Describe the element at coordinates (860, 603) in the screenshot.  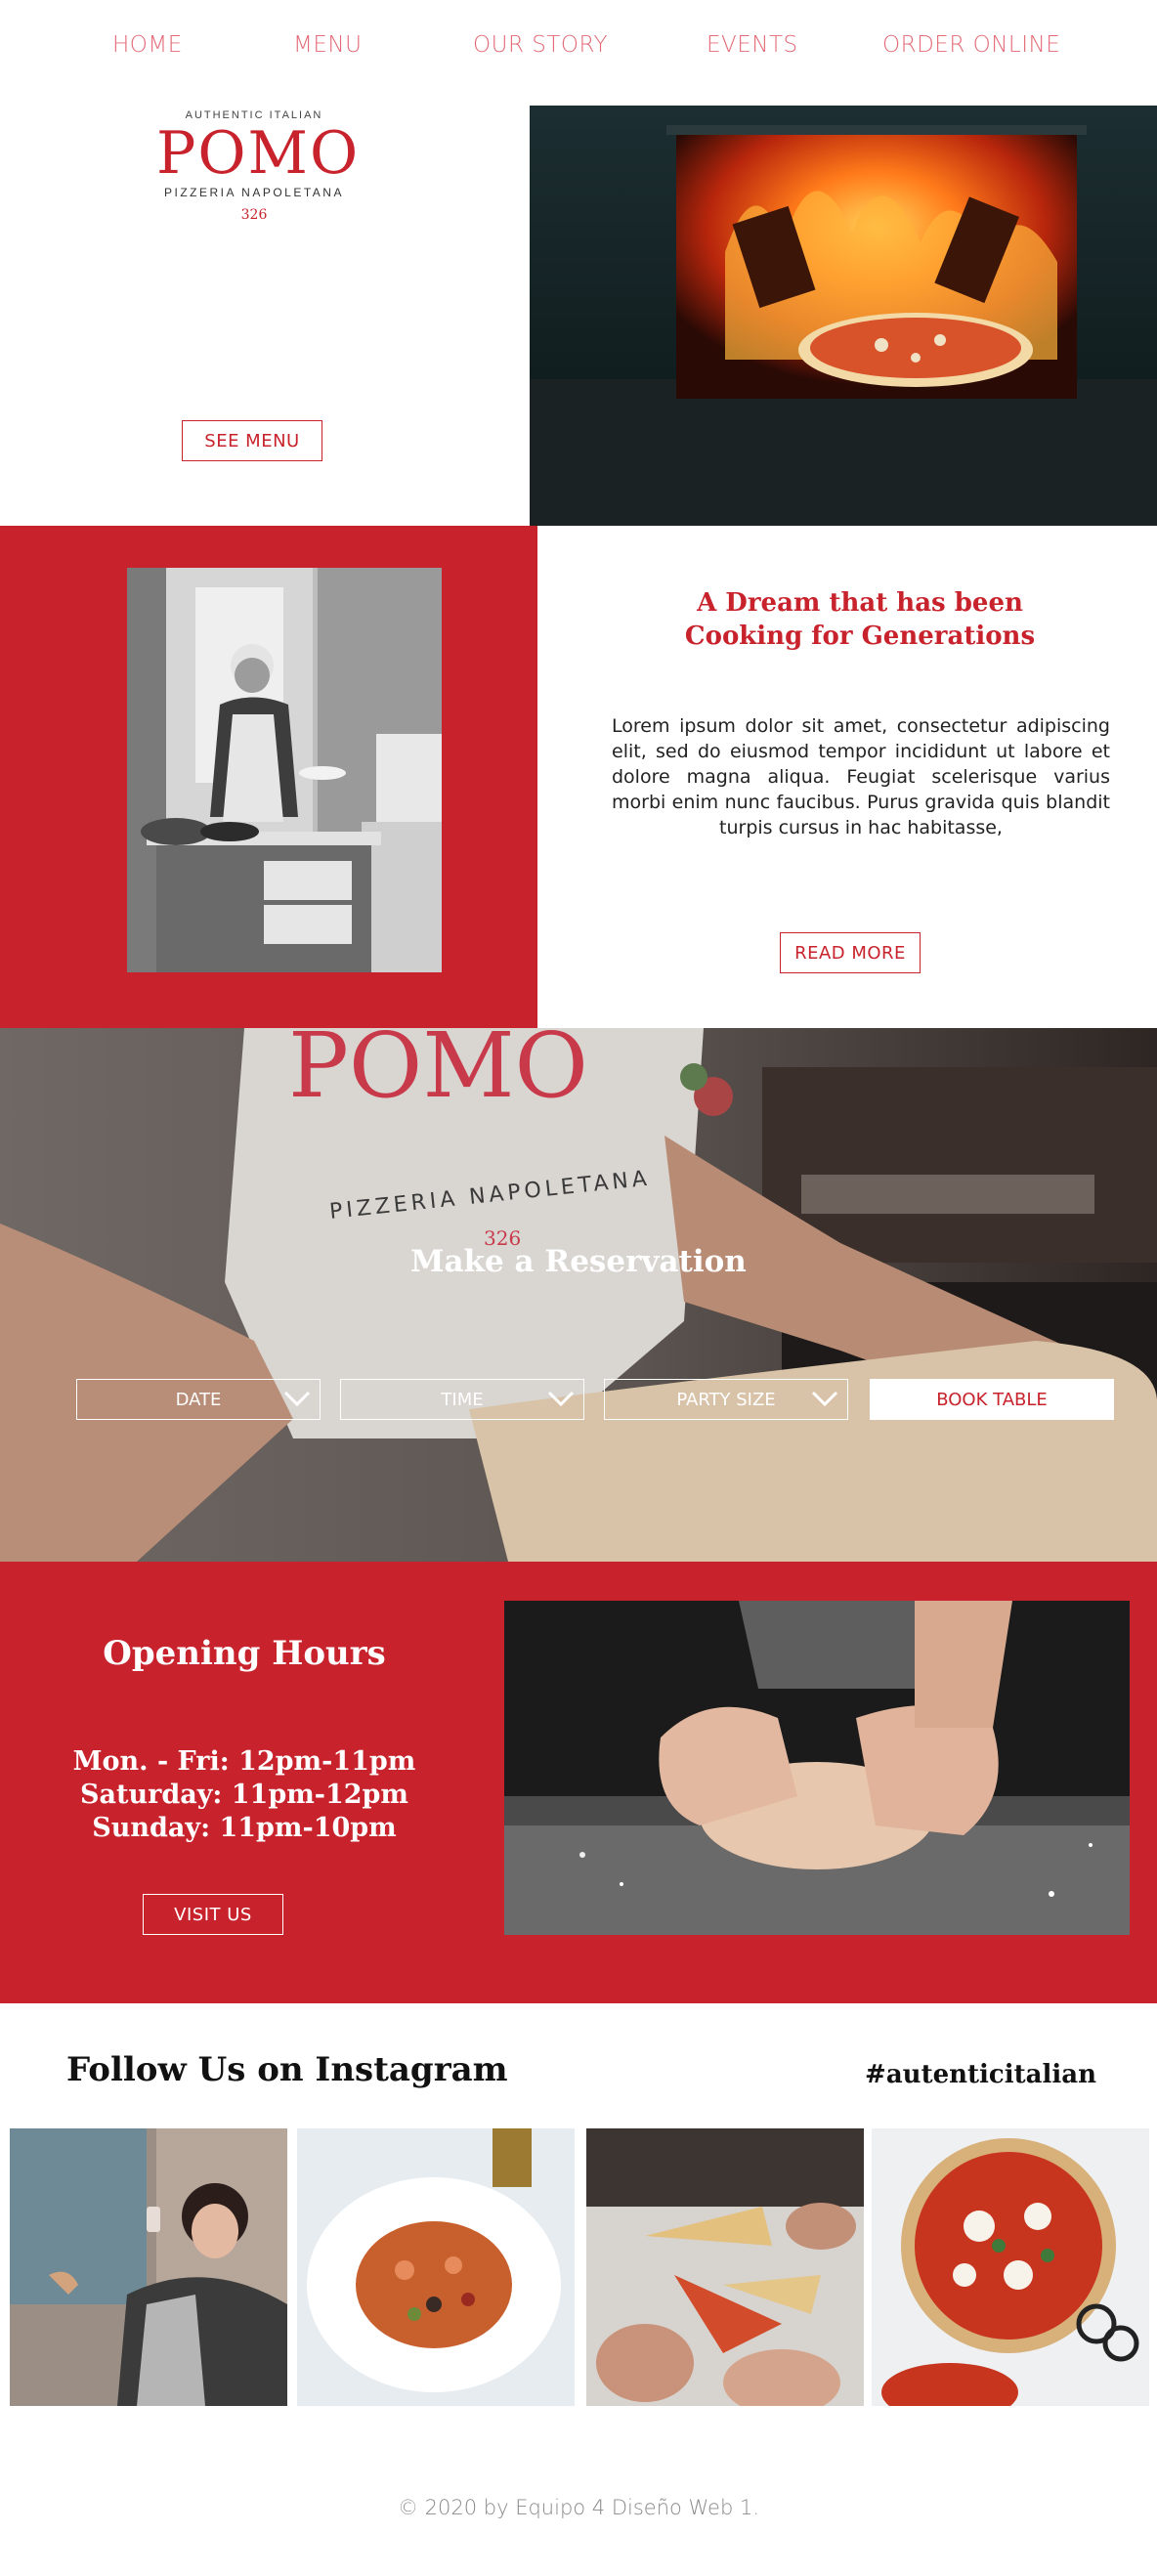
I see `story-title-line1: A Dream that has been` at that location.